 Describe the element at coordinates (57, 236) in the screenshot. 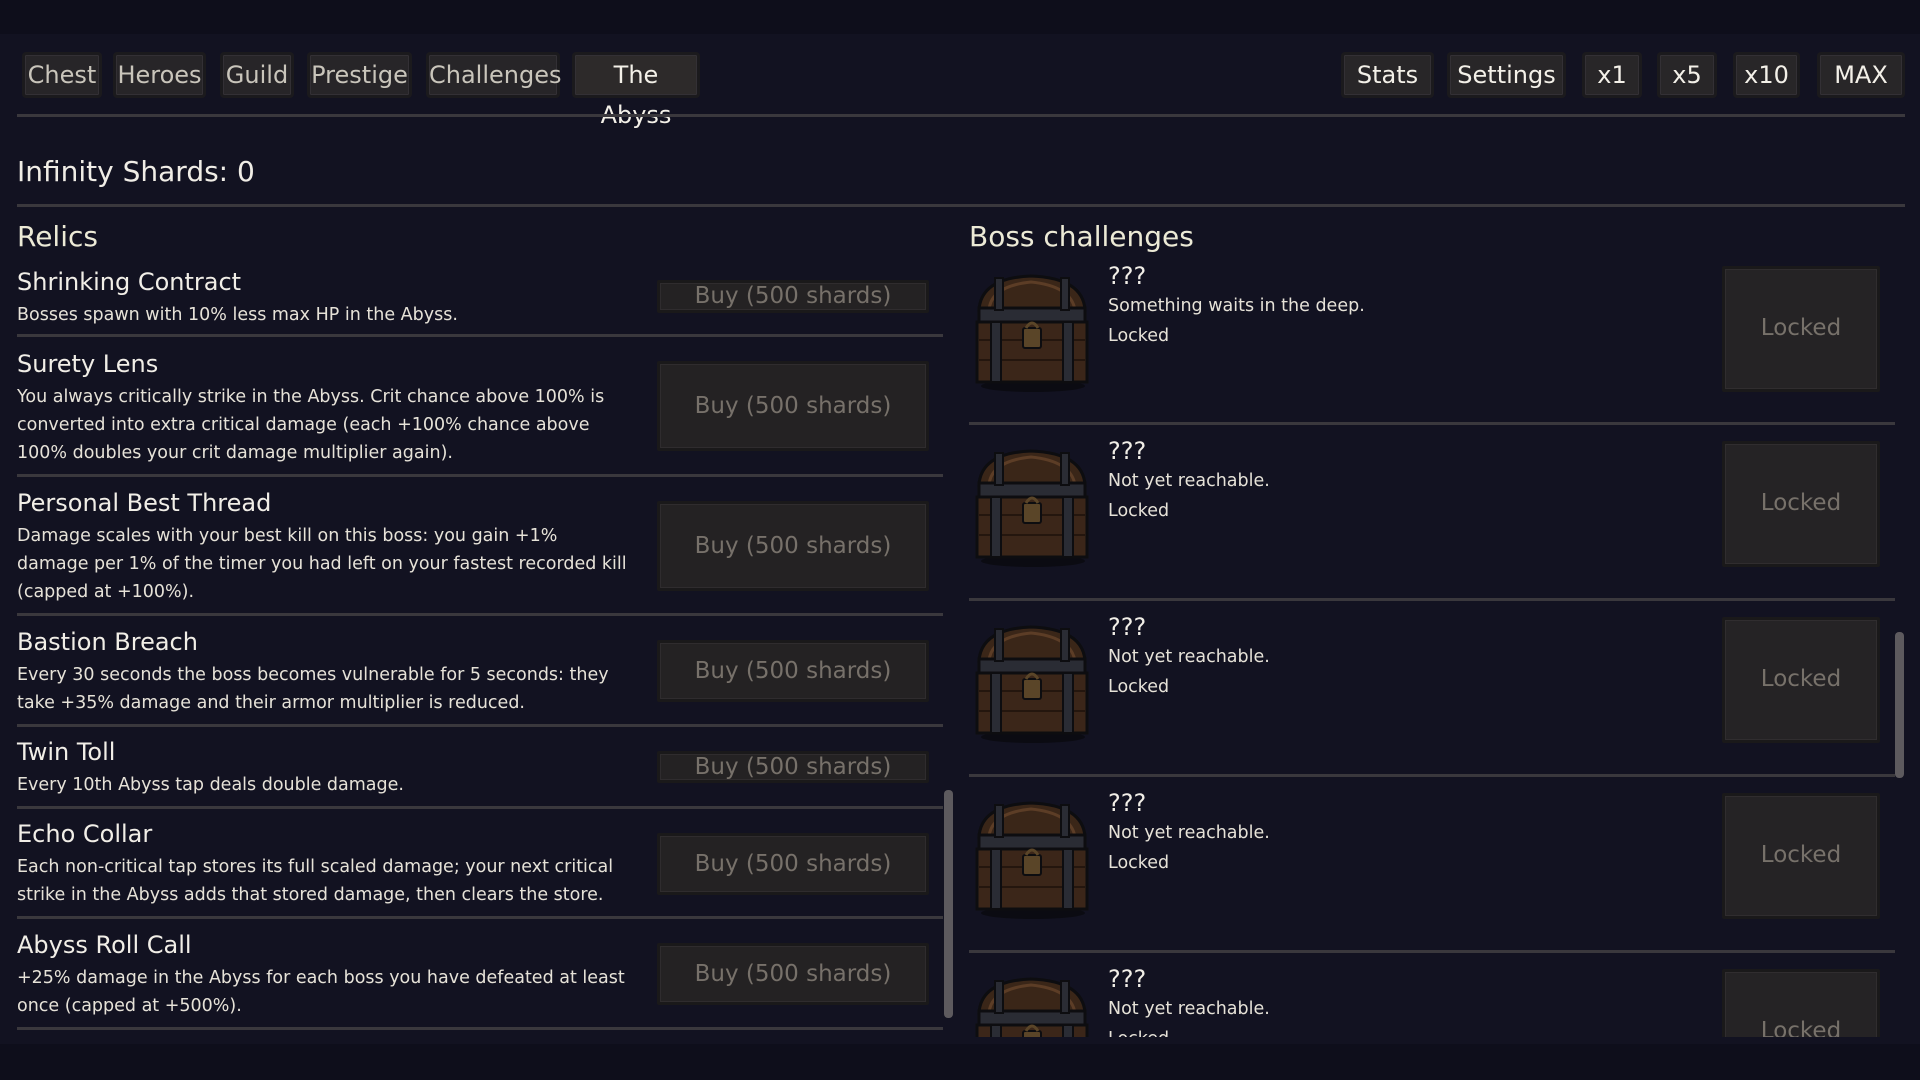

I see `relics-title: Relics` at that location.